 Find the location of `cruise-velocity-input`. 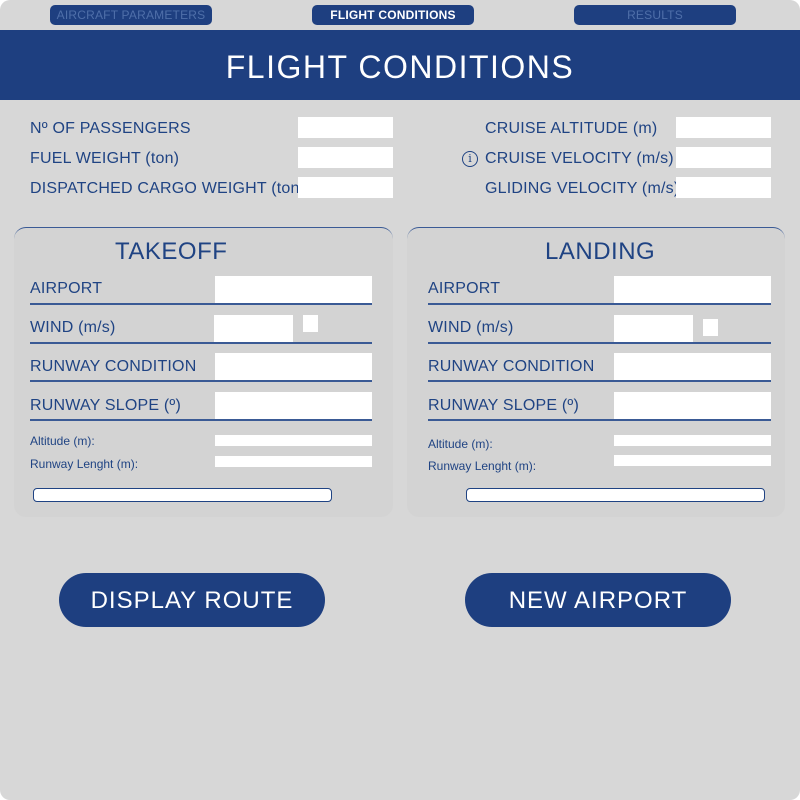

cruise-velocity-input is located at coordinates (723, 157).